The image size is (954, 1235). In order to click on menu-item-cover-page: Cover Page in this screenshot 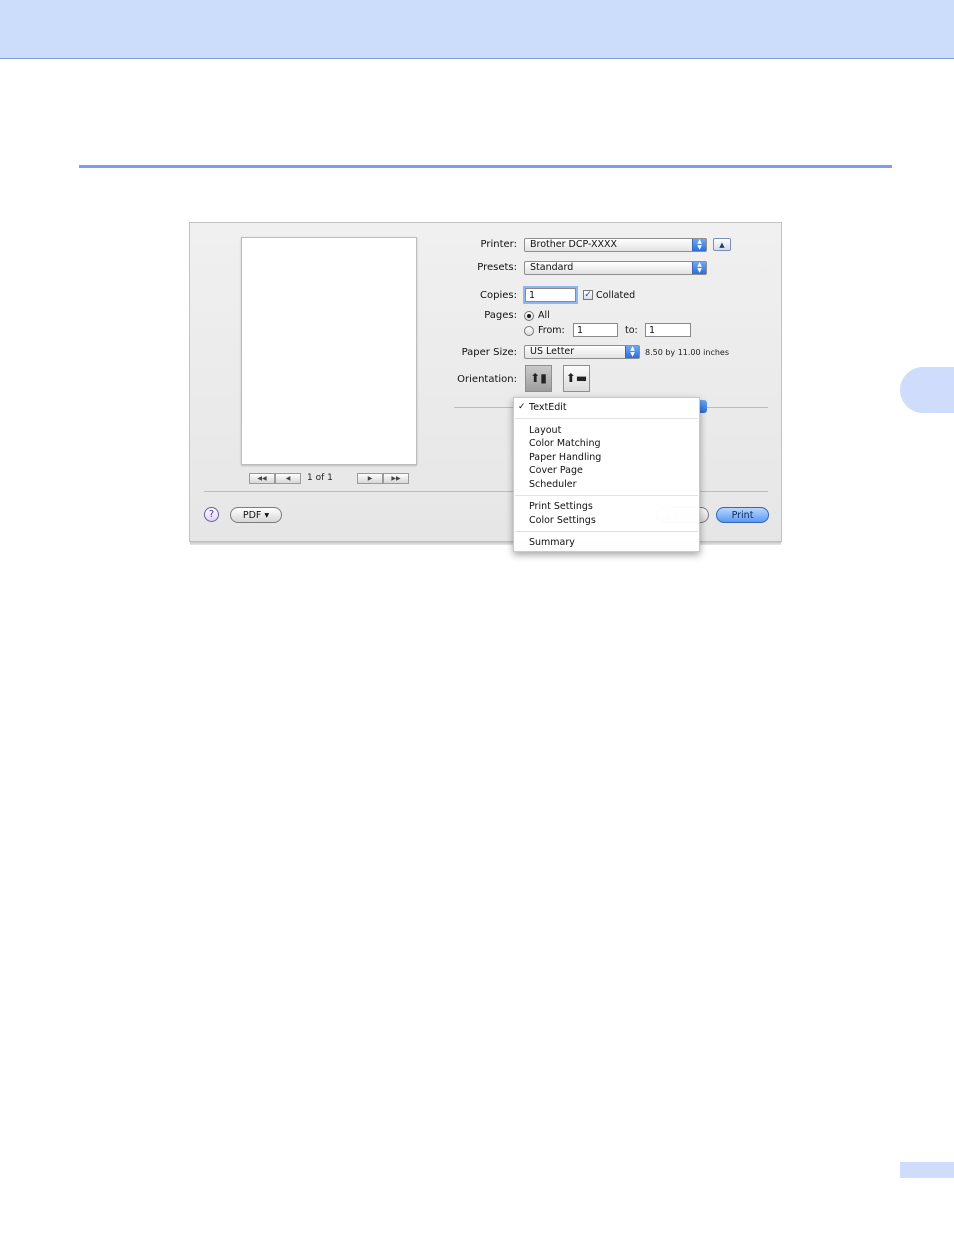, I will do `click(556, 470)`.